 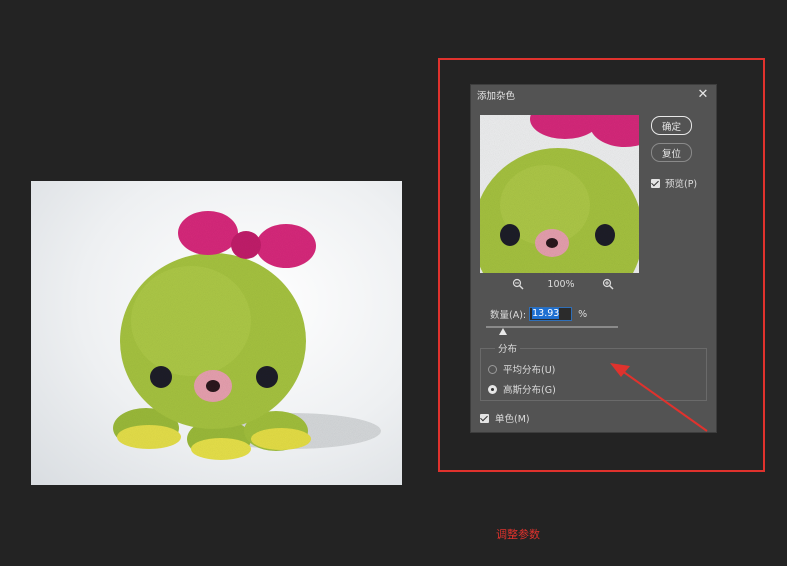 I want to click on gaussian-option: 高斯分布(G), so click(x=522, y=389).